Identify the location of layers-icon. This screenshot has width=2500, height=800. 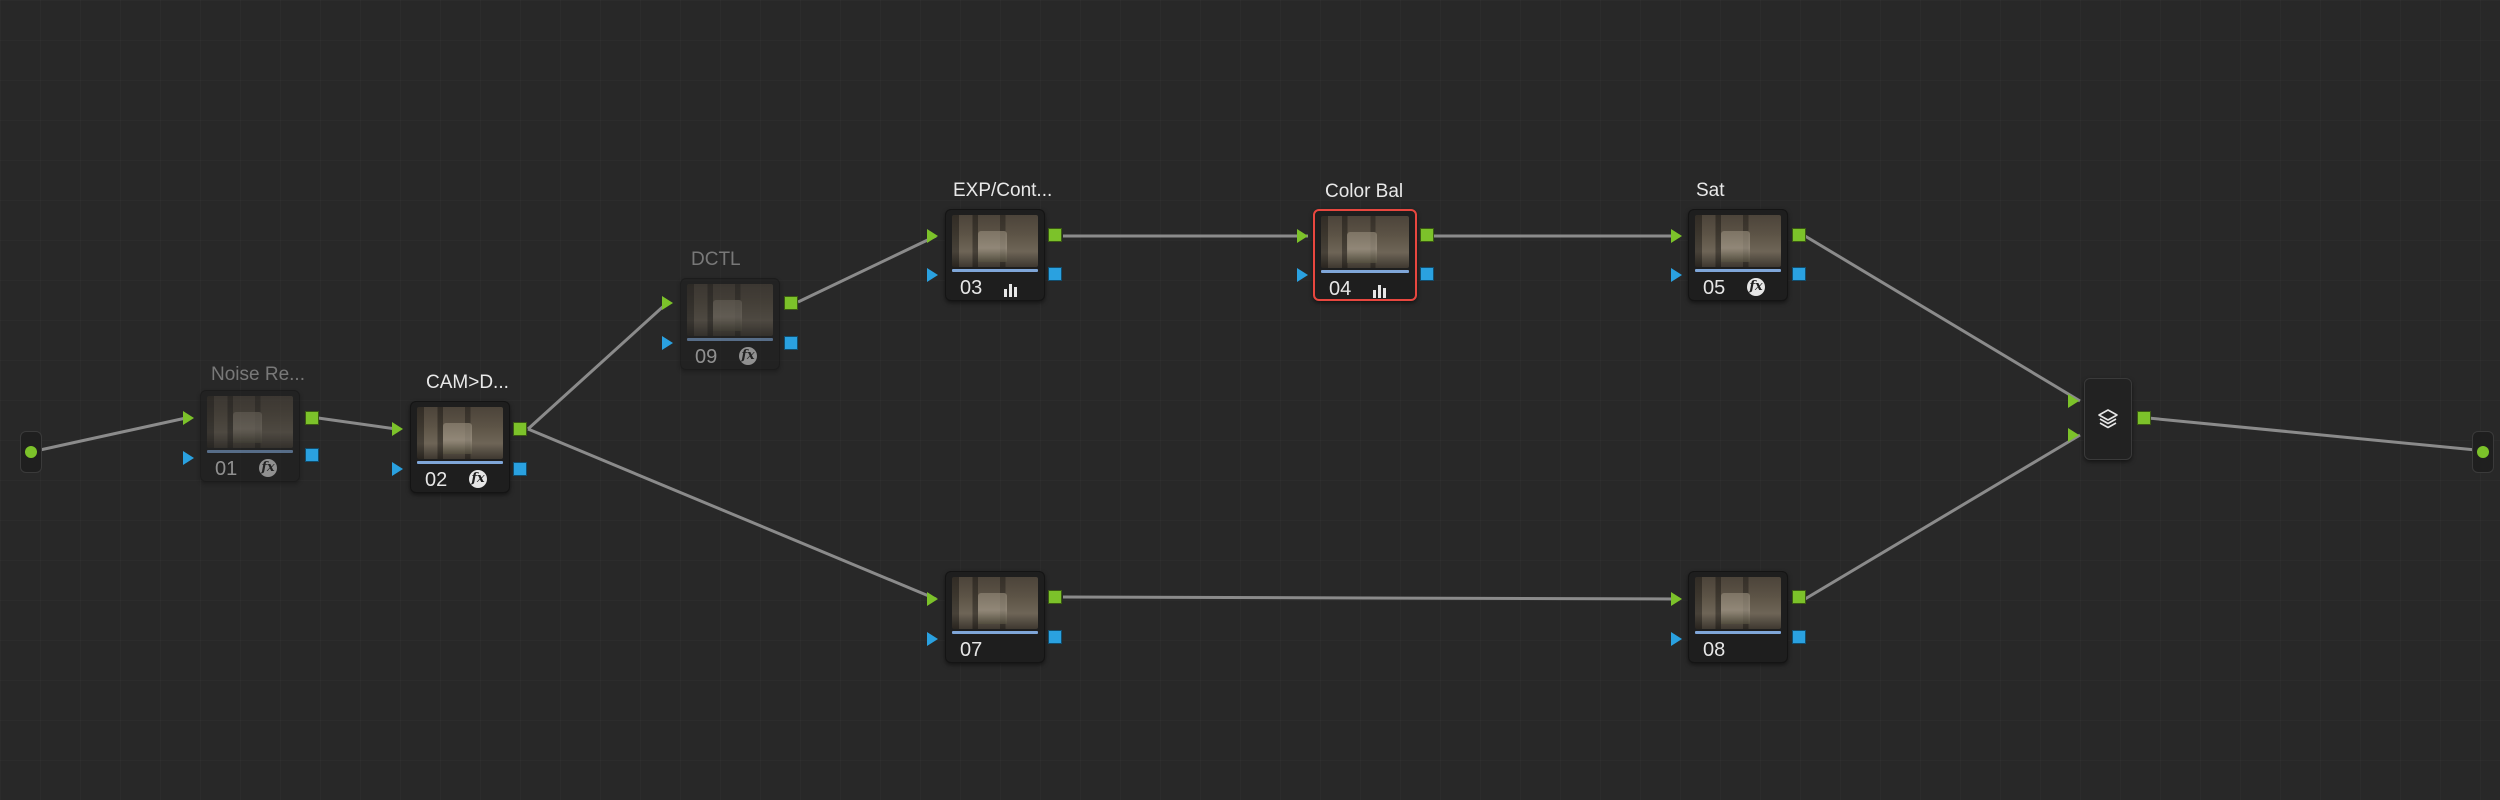
(2108, 419).